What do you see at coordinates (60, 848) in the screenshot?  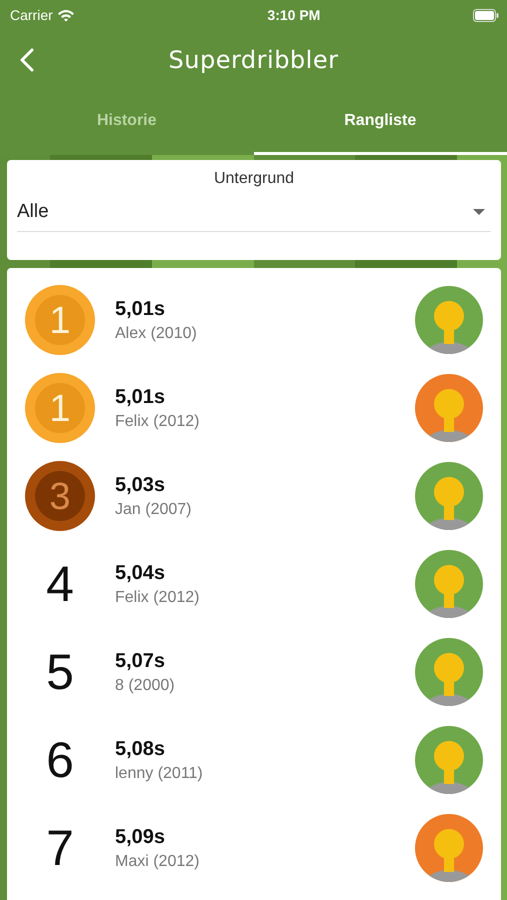 I see `rank-number: 7` at bounding box center [60, 848].